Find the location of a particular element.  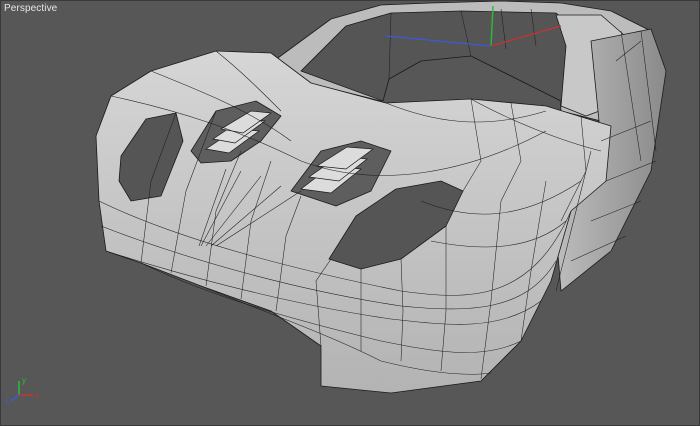

tripod-z-label: z is located at coordinates (7, 400).